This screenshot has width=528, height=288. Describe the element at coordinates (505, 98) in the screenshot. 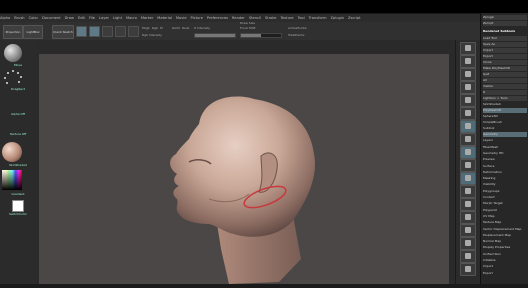

I see `tray-row: Lightbox > Tools` at that location.